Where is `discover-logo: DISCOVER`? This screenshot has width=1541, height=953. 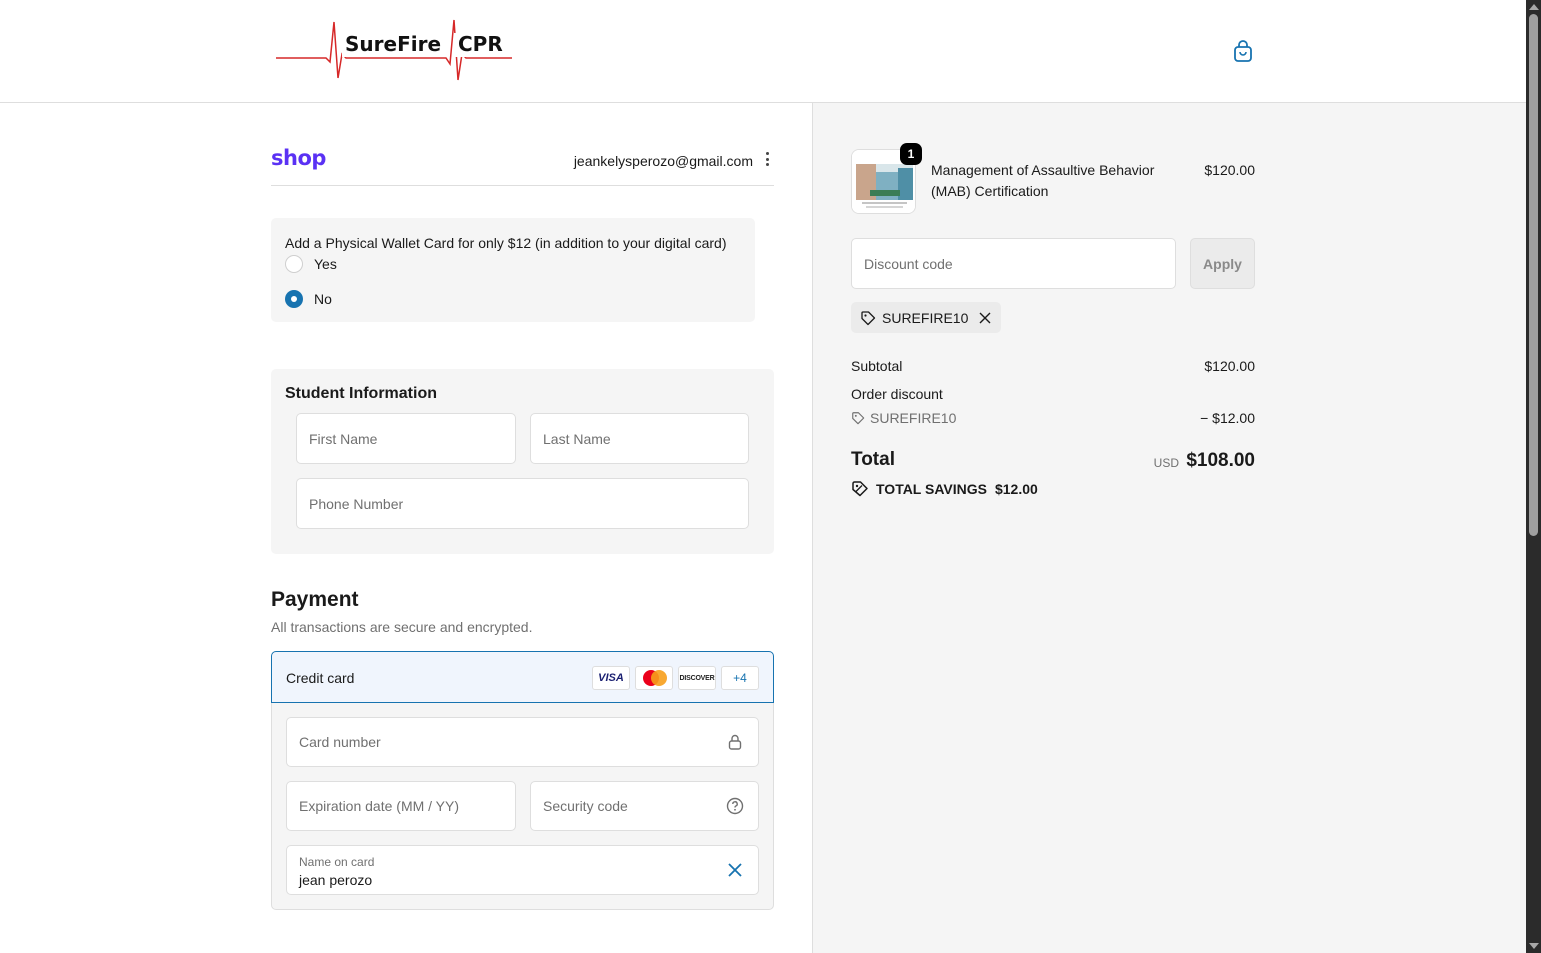
discover-logo: DISCOVER is located at coordinates (697, 678).